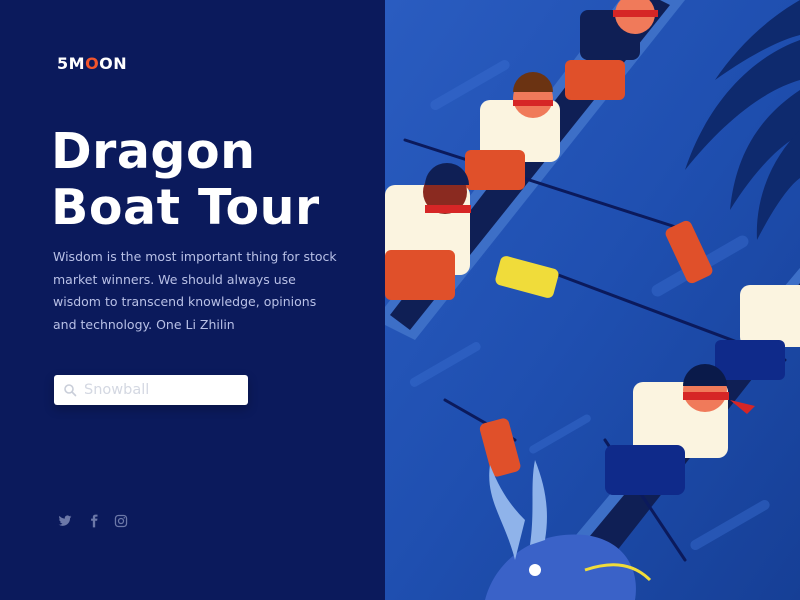 This screenshot has width=800, height=600. What do you see at coordinates (185, 207) in the screenshot?
I see `title-line-2: Boat Tour` at bounding box center [185, 207].